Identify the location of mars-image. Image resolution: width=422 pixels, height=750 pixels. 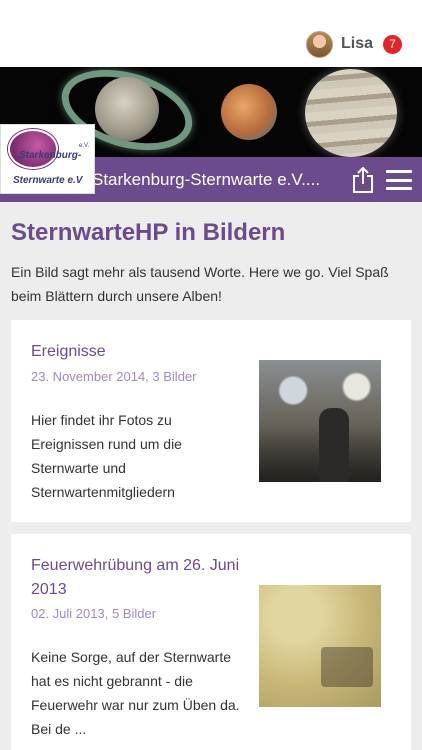
(249, 112).